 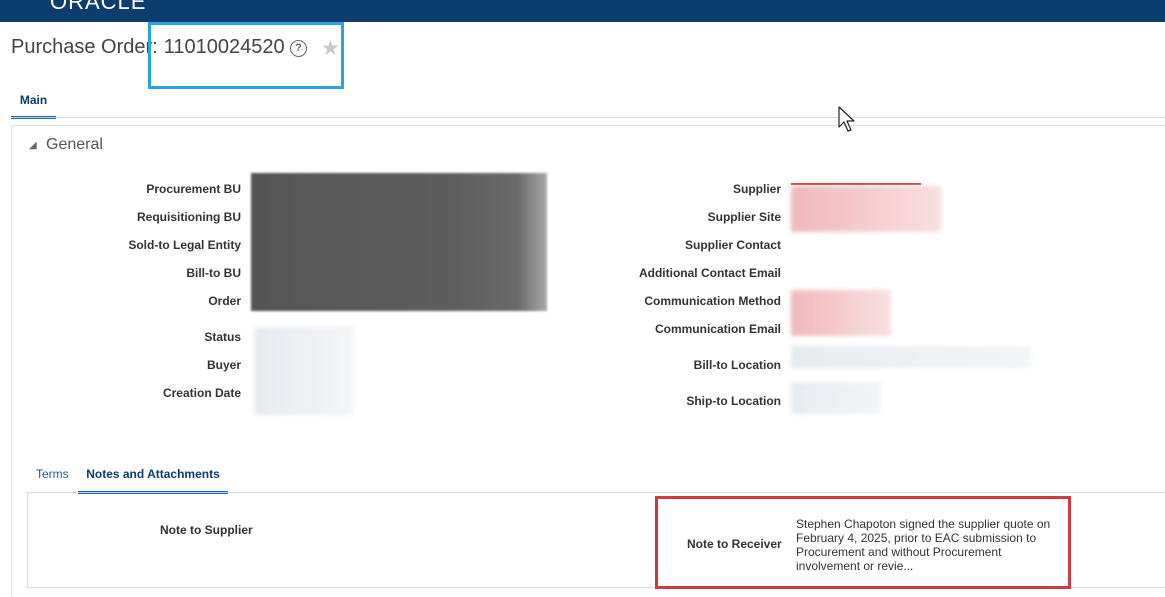 What do you see at coordinates (841, 313) in the screenshot?
I see `redacted-communication-values` at bounding box center [841, 313].